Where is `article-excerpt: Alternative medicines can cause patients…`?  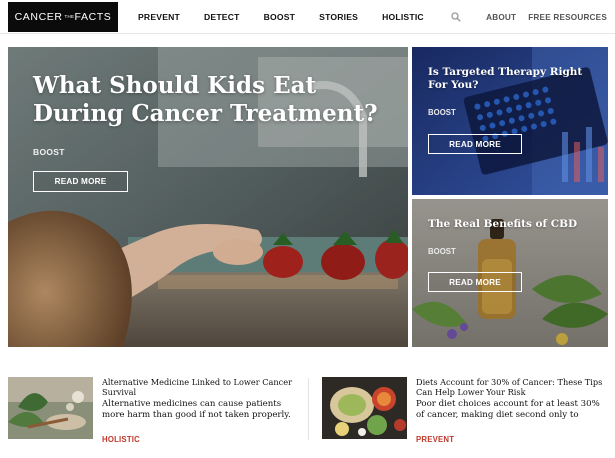
article-excerpt: Alternative medicines can cause patients… is located at coordinates (196, 409).